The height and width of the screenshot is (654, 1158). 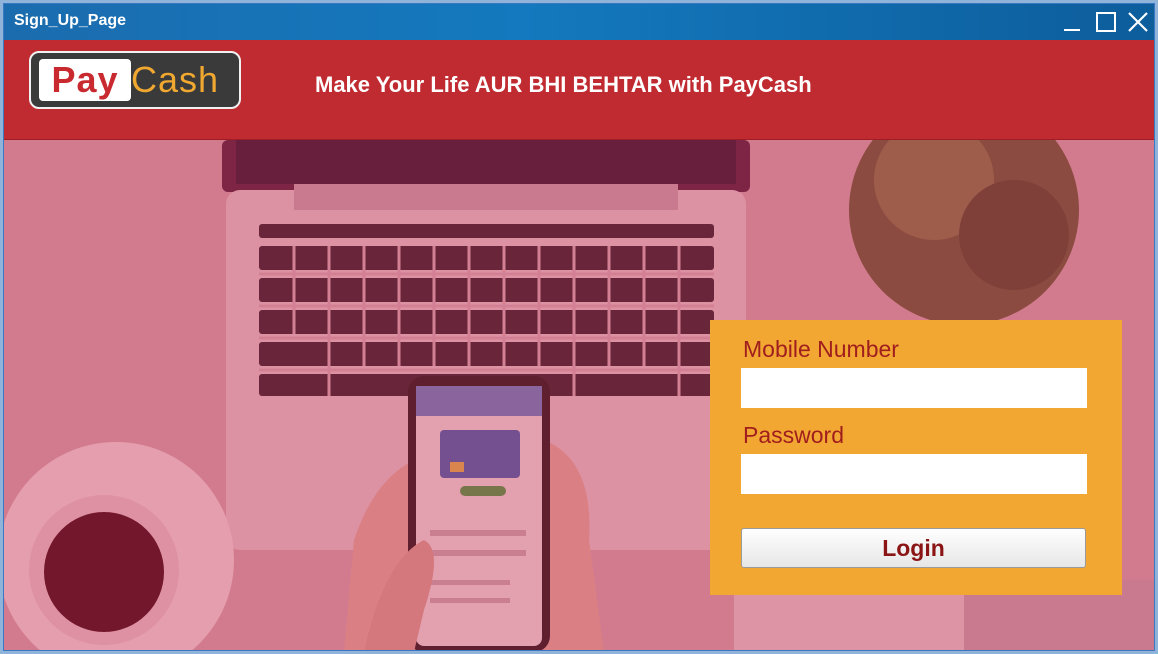 I want to click on maximize-icon, so click(x=1106, y=22).